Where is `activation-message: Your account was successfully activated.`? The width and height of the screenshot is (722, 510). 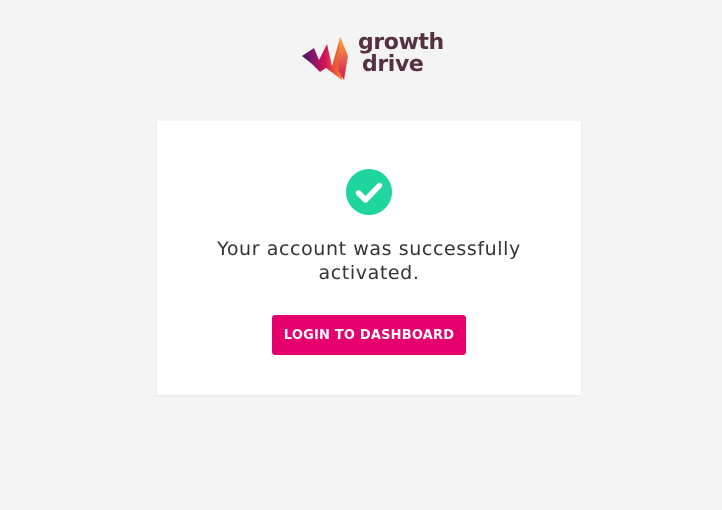
activation-message: Your account was successfully activated. is located at coordinates (369, 261).